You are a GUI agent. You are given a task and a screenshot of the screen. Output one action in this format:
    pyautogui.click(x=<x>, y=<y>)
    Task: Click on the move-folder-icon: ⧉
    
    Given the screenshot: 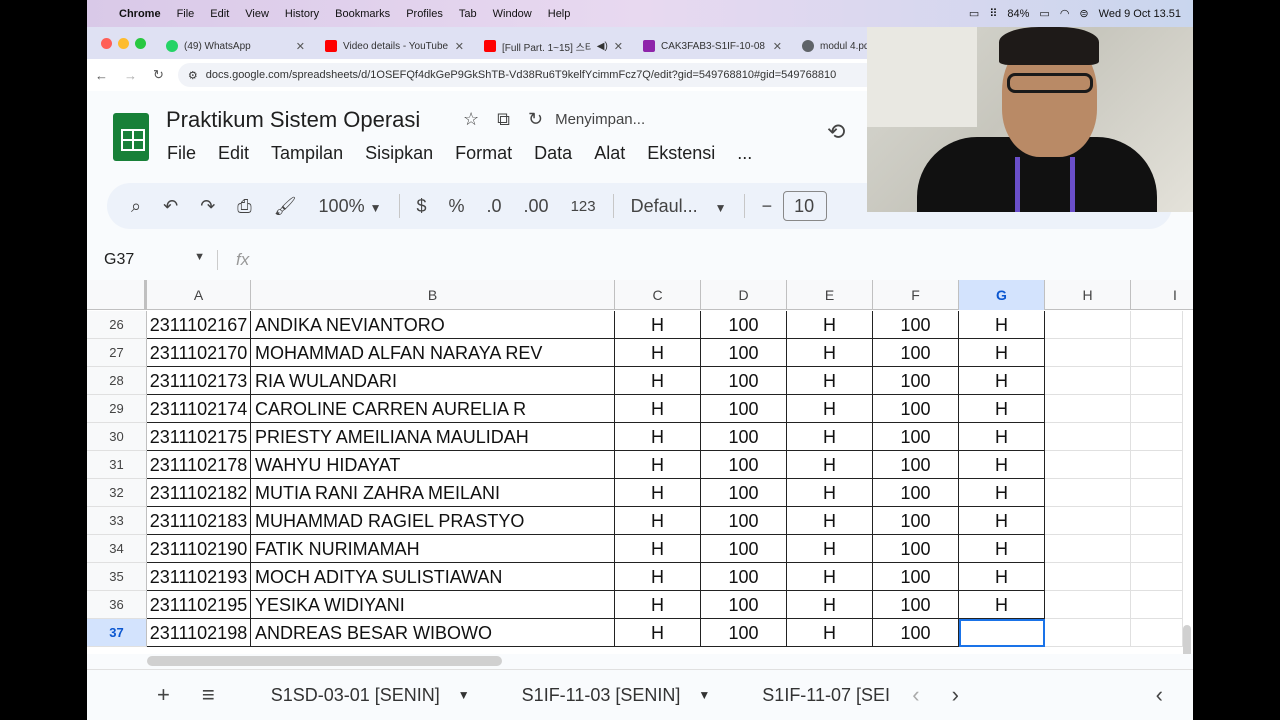 What is the action you would take?
    pyautogui.click(x=503, y=119)
    